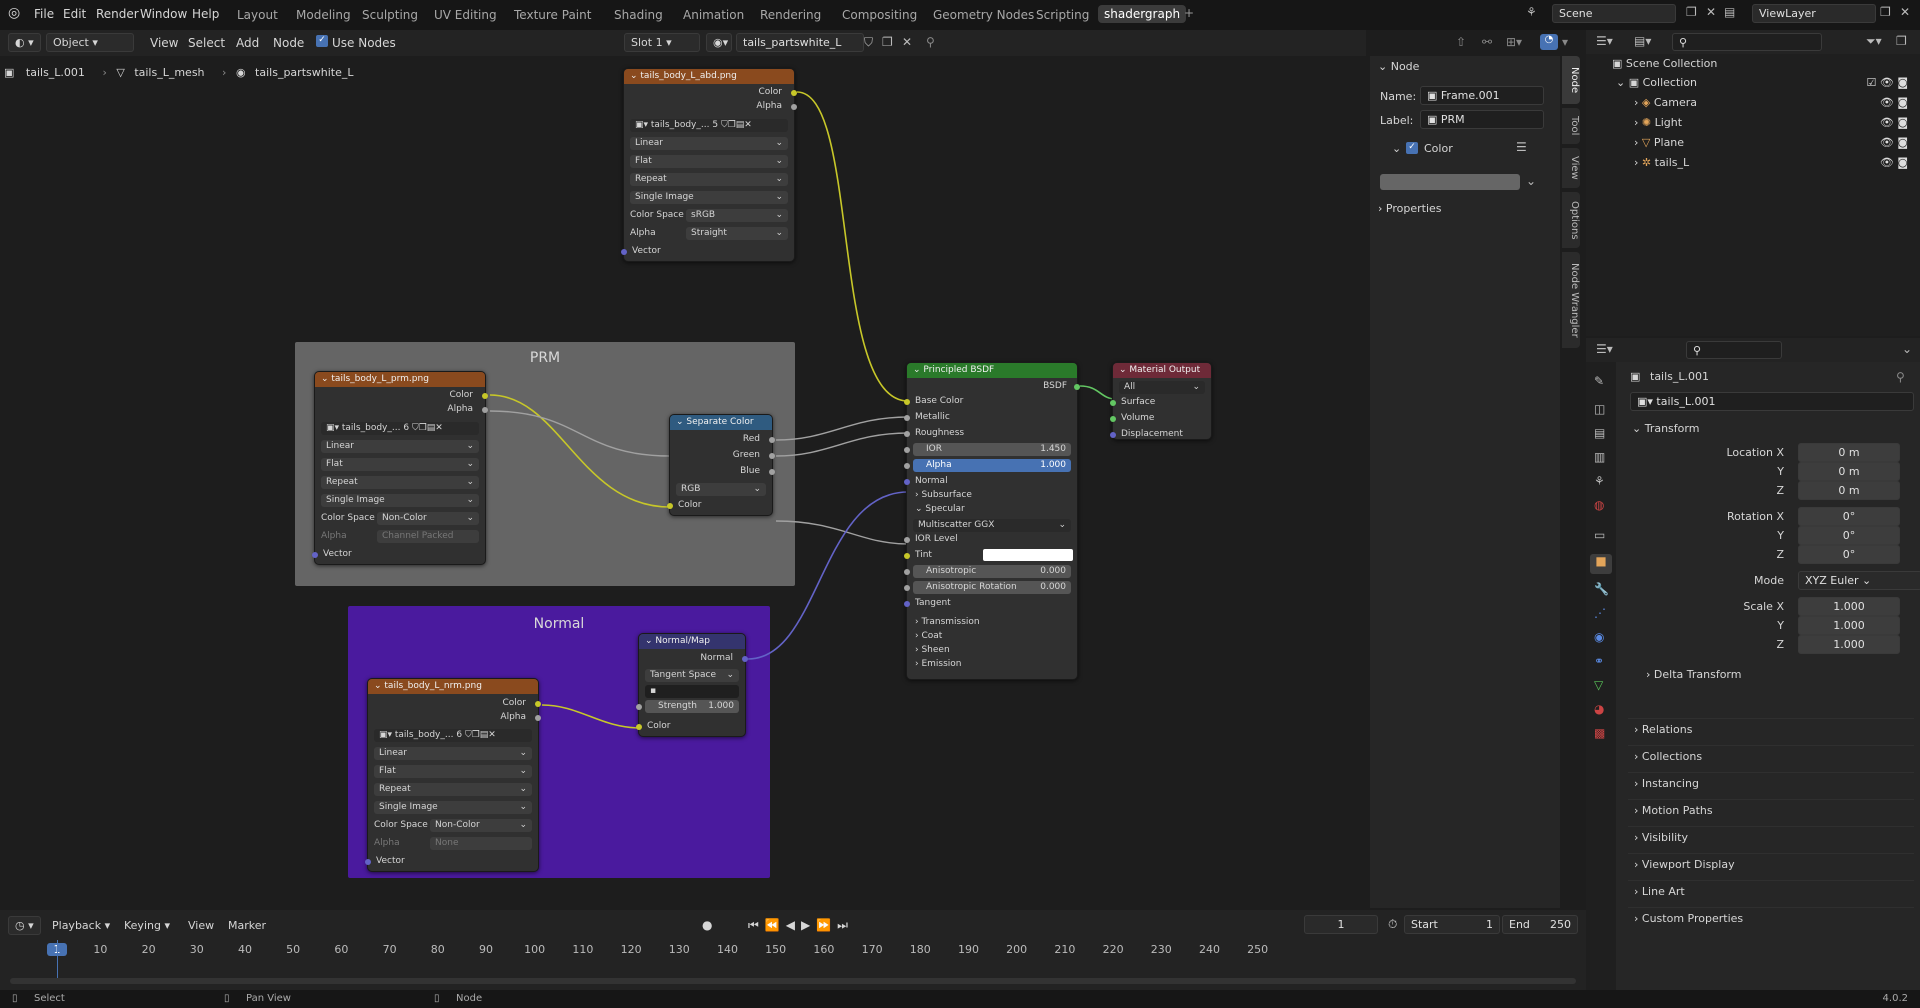  I want to click on rotation-y-field: 0°, so click(1849, 535).